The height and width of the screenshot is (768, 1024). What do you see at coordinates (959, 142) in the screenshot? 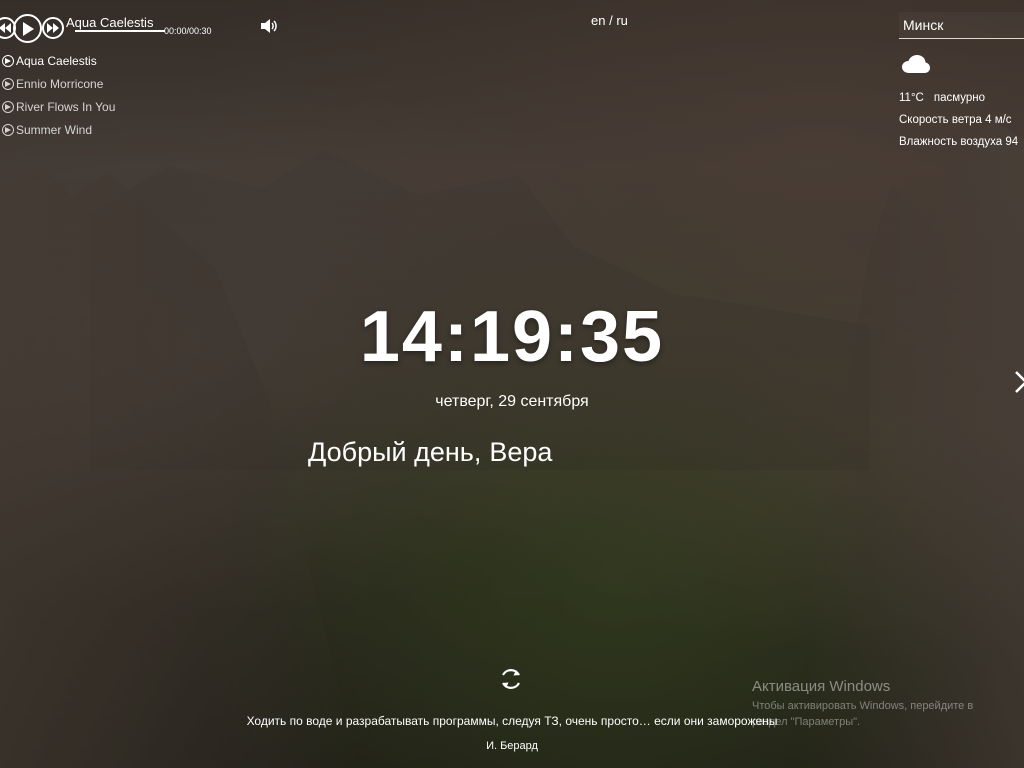
I see `humidity: Влажность воздуха 94` at bounding box center [959, 142].